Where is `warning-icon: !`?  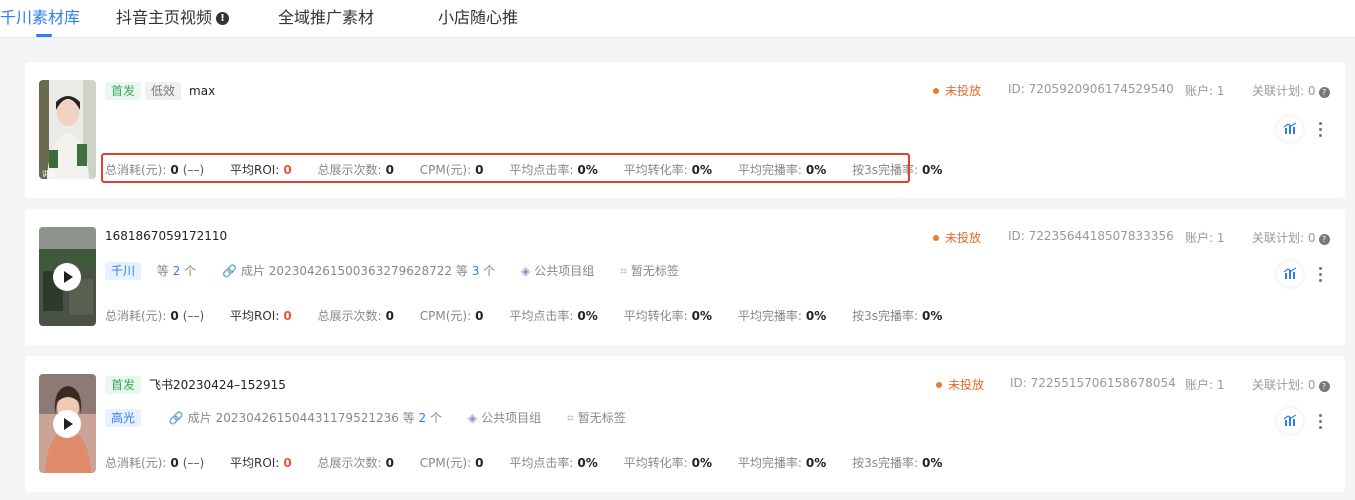 warning-icon: ! is located at coordinates (223, 18).